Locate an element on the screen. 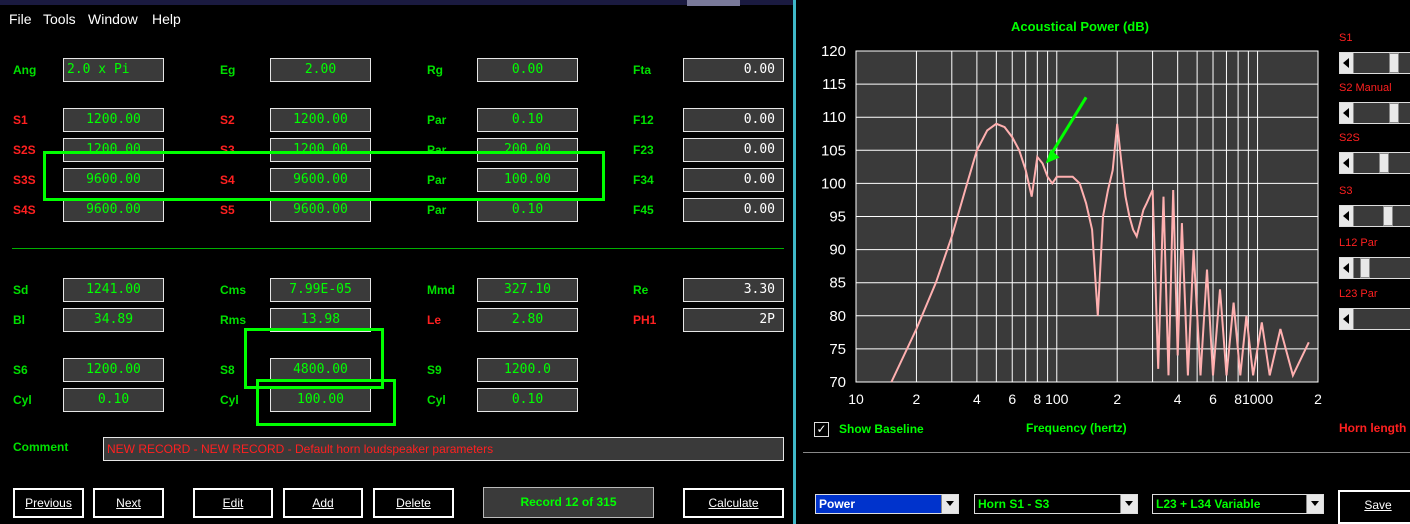 This screenshot has height=524, width=1410. calculate-button: Calculate is located at coordinates (733, 503).